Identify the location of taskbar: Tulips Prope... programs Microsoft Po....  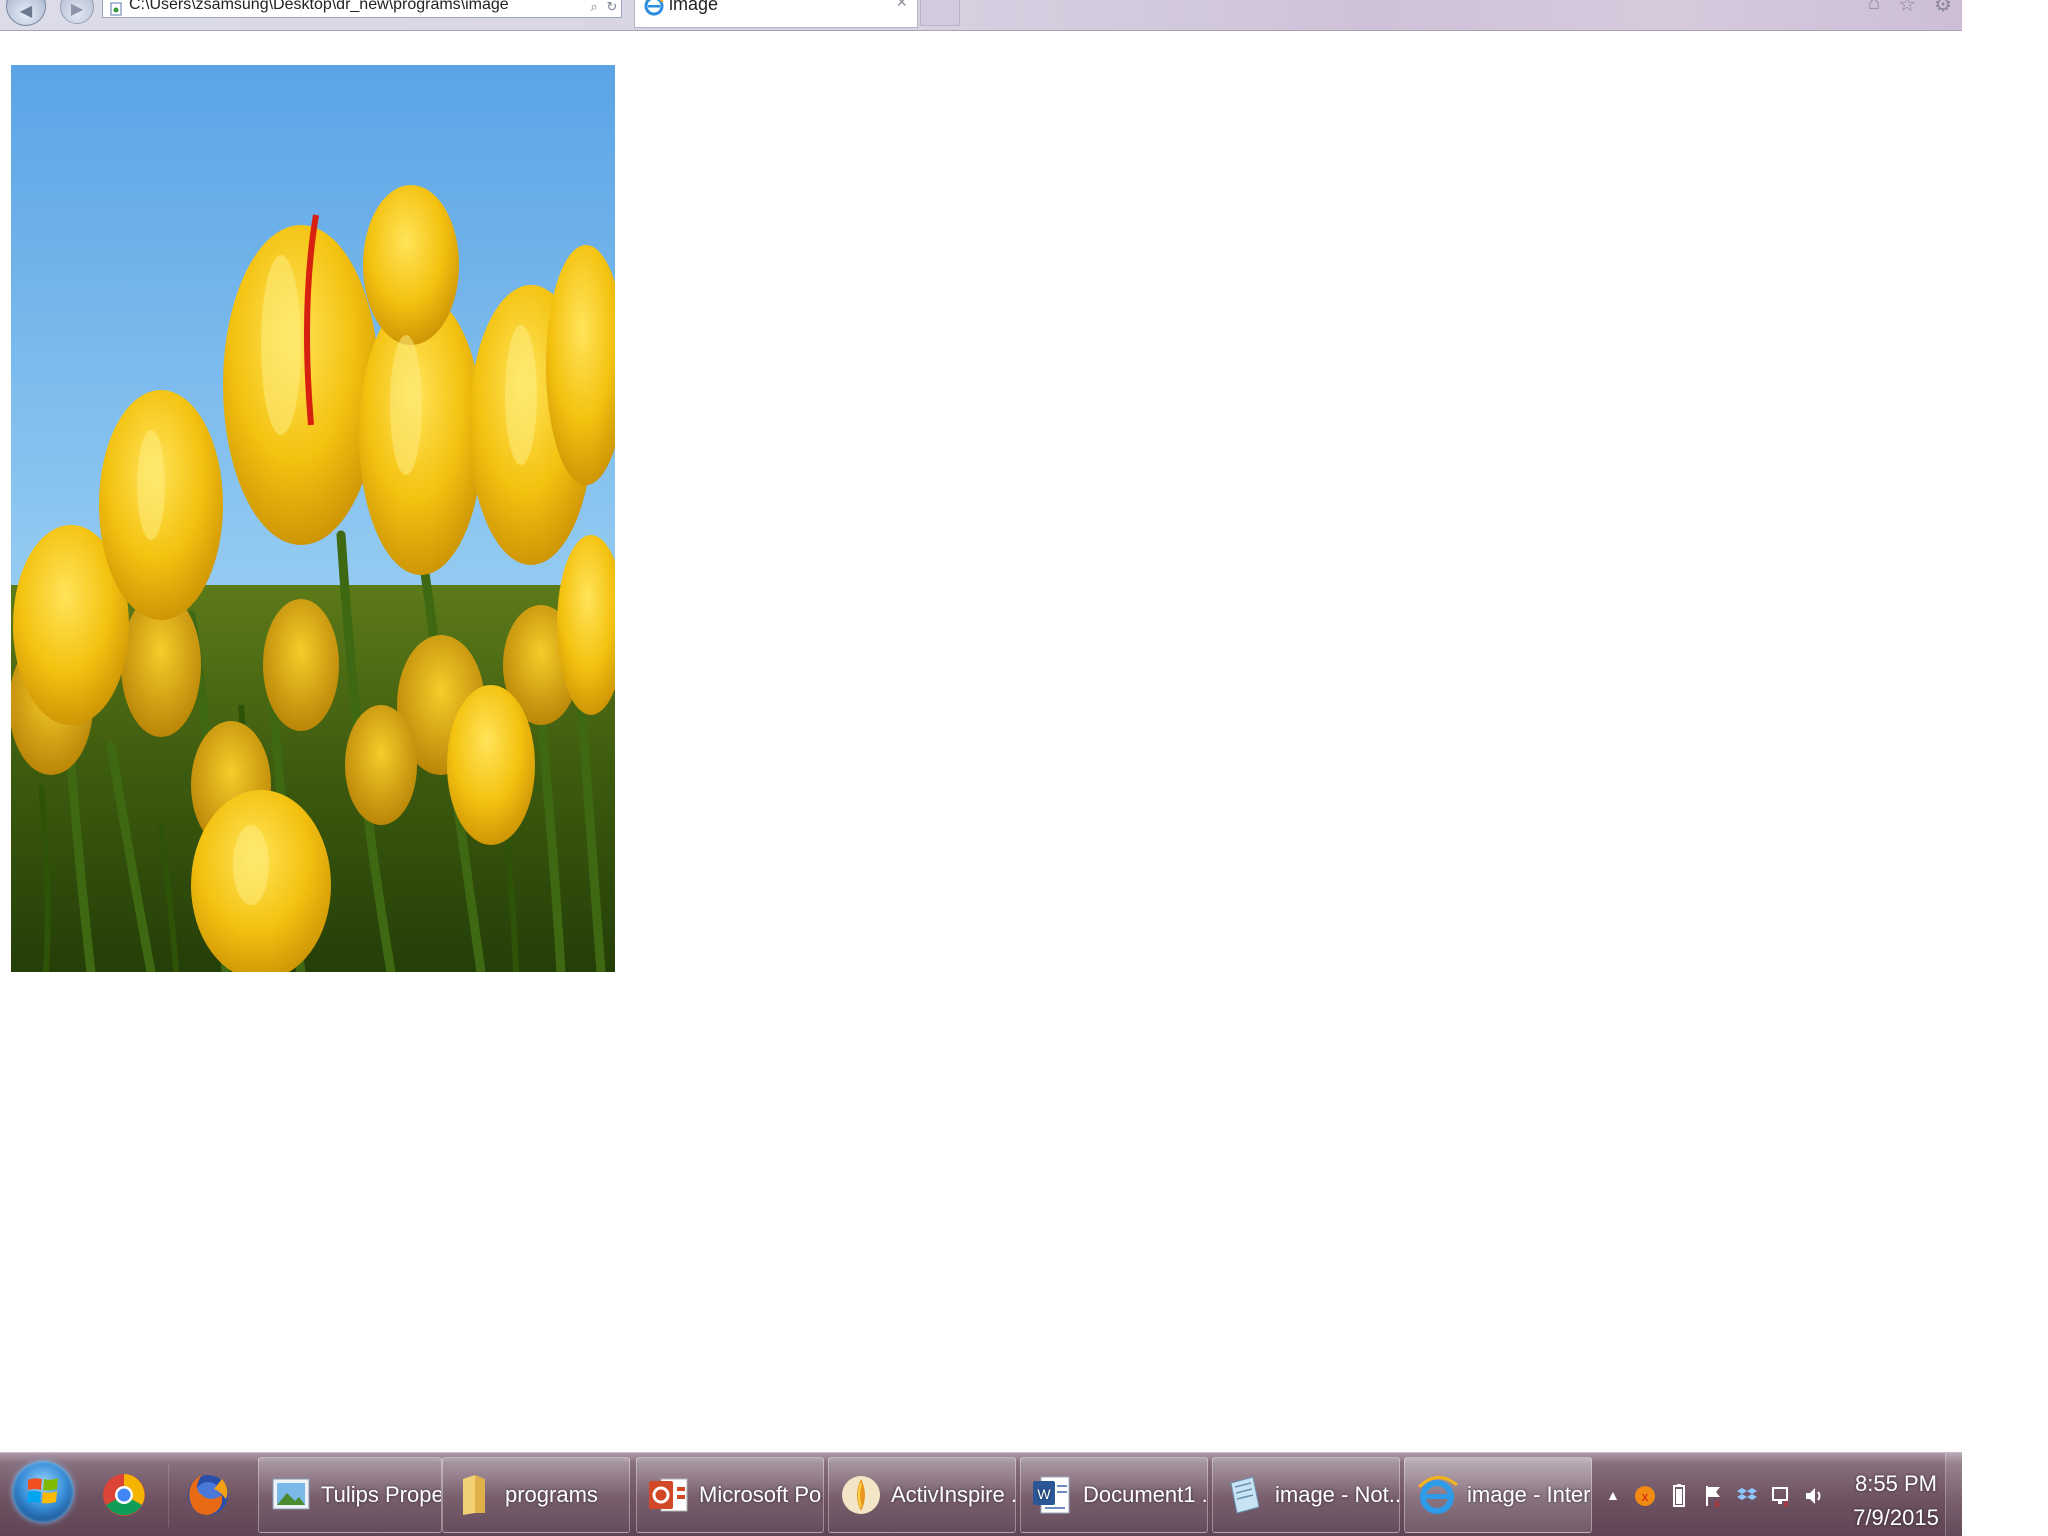
(981, 1494).